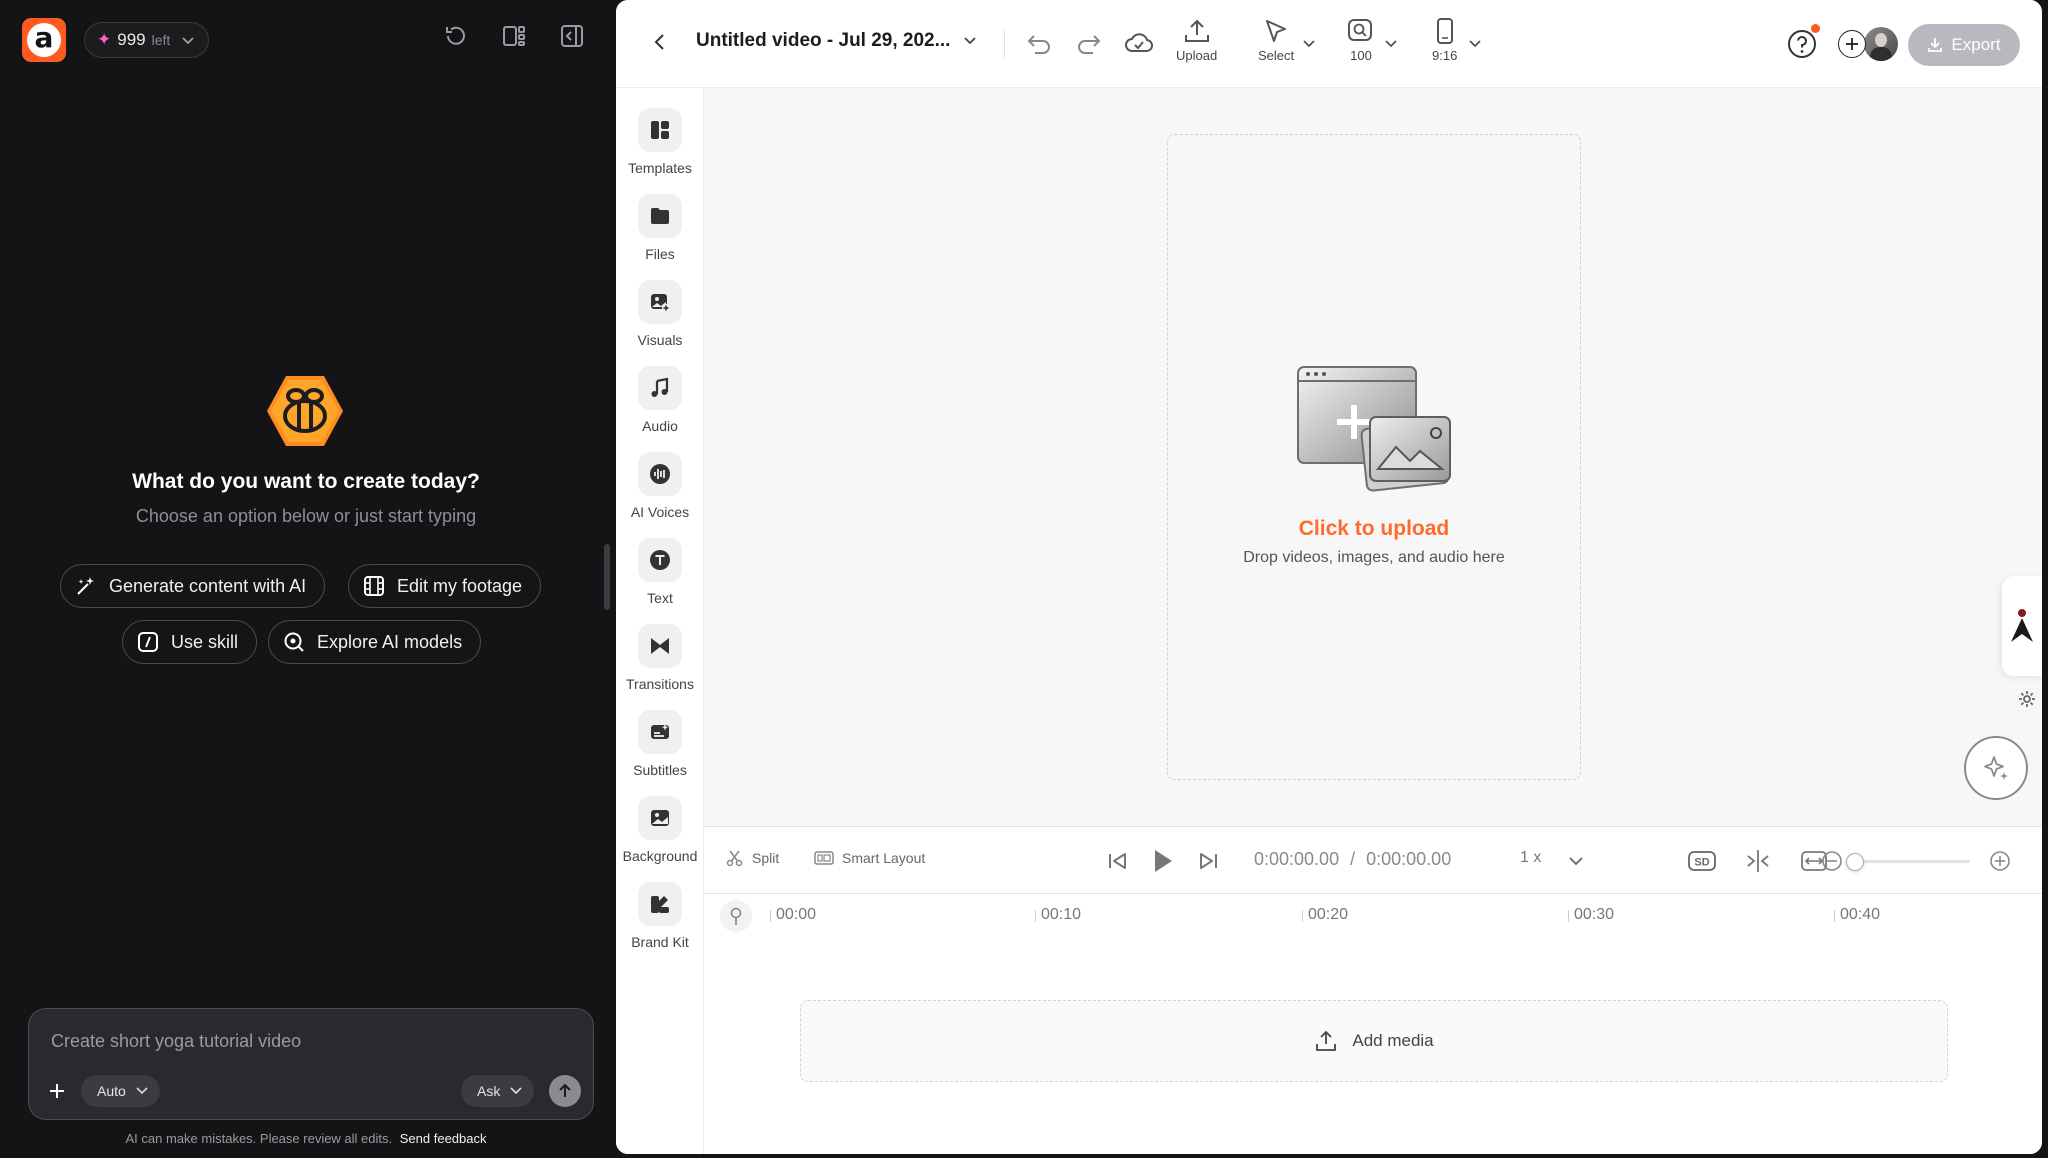  Describe the element at coordinates (1118, 861) in the screenshot. I see `skip-back-icon` at that location.